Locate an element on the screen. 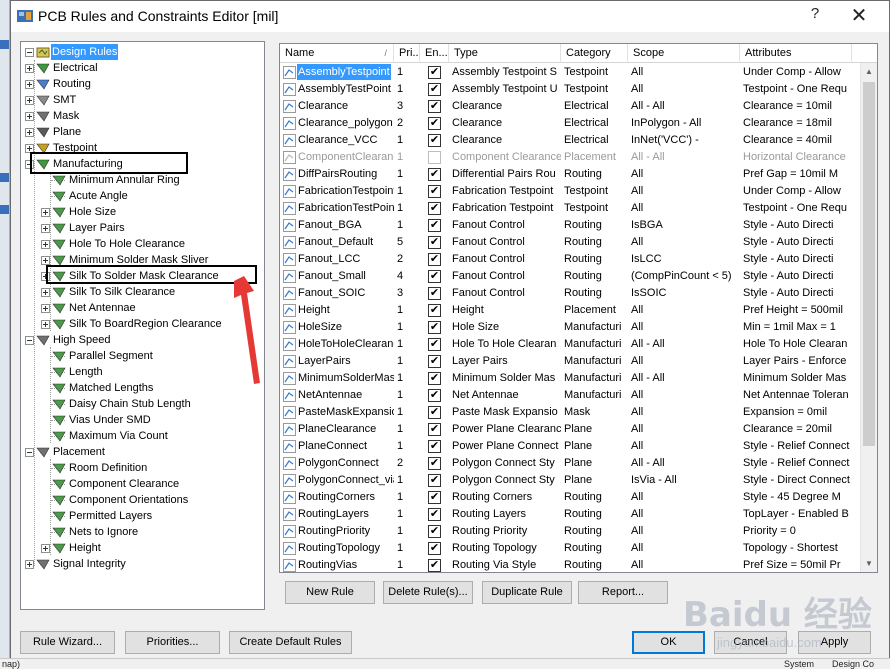 Image resolution: width=890 pixels, height=669 pixels. rule-name-cell: RoutingCorners is located at coordinates (337, 497).